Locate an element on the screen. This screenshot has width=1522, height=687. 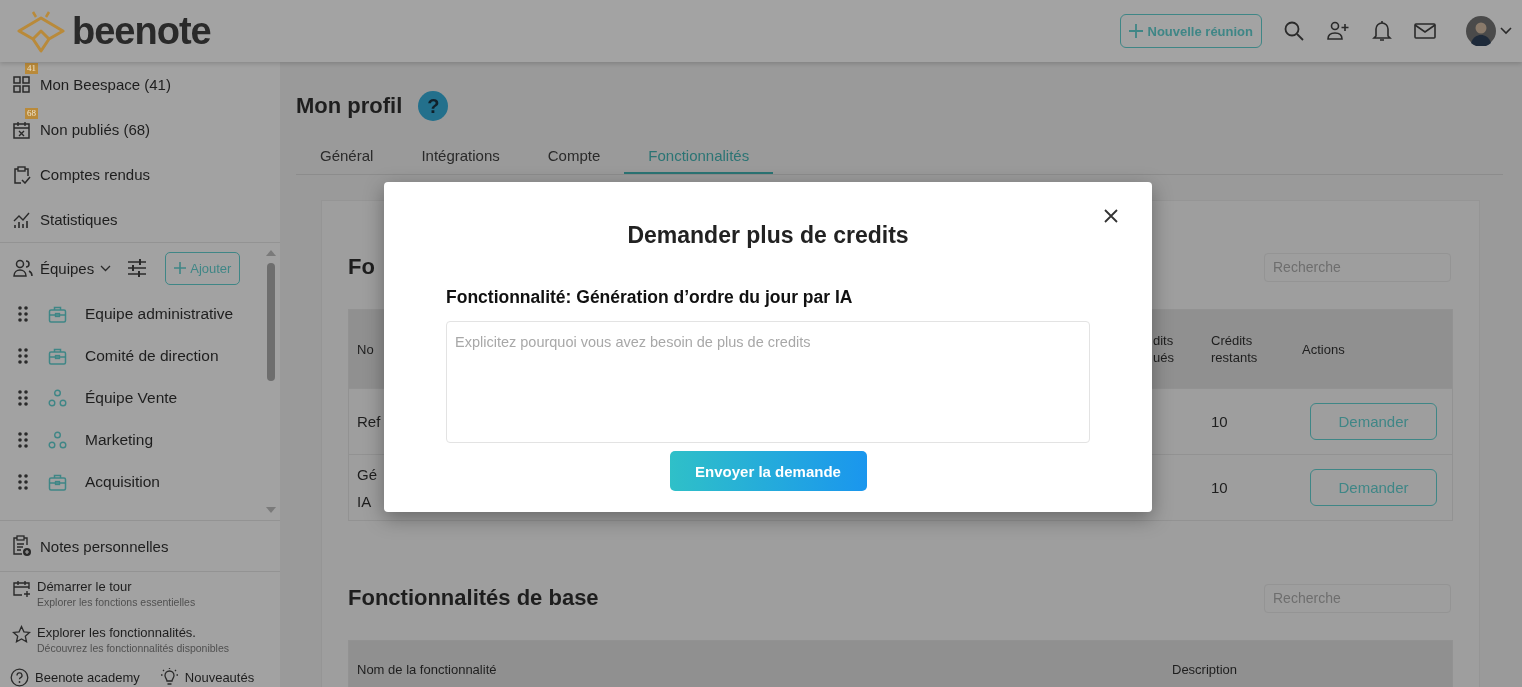
team-item: Comité de direction is located at coordinates (152, 356).